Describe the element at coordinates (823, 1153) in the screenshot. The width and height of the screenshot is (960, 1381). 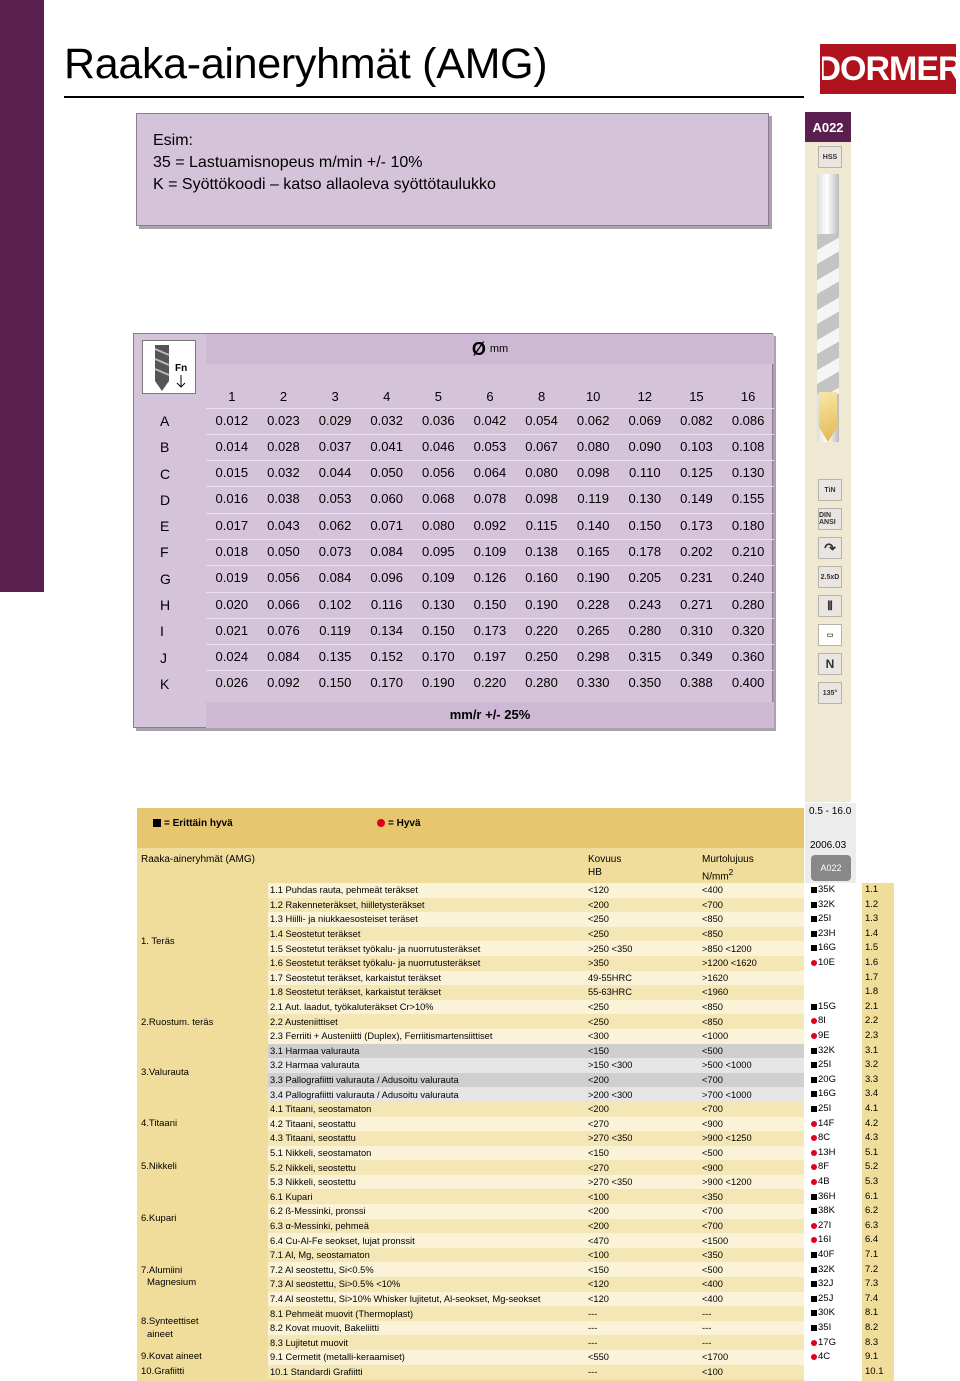
I see `cutting-code: 13H` at that location.